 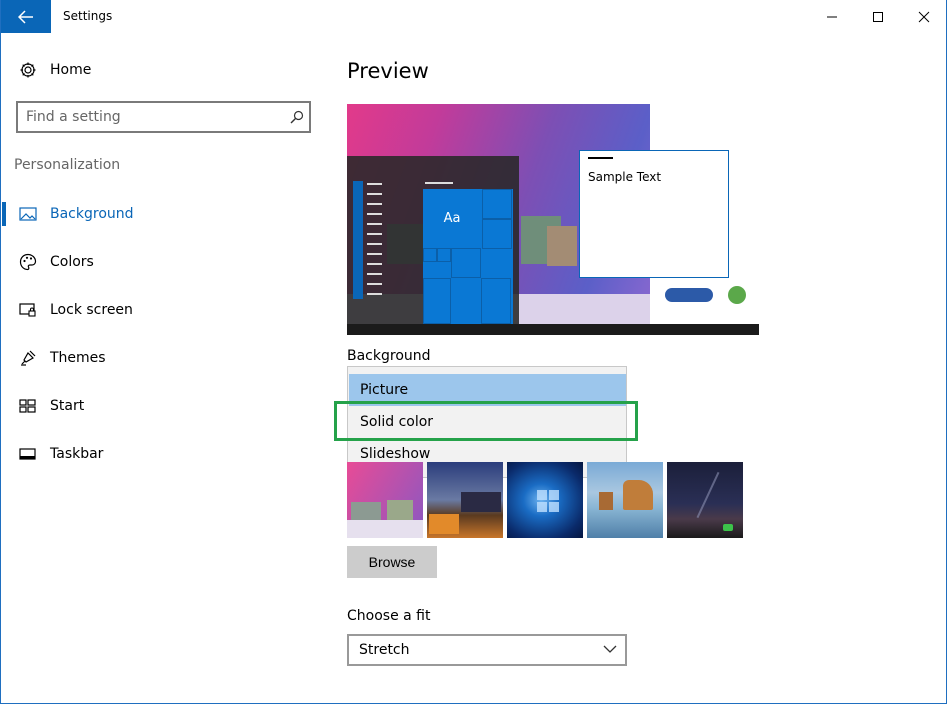 What do you see at coordinates (166, 262) in the screenshot?
I see `sidebar-item-colors: Colors` at bounding box center [166, 262].